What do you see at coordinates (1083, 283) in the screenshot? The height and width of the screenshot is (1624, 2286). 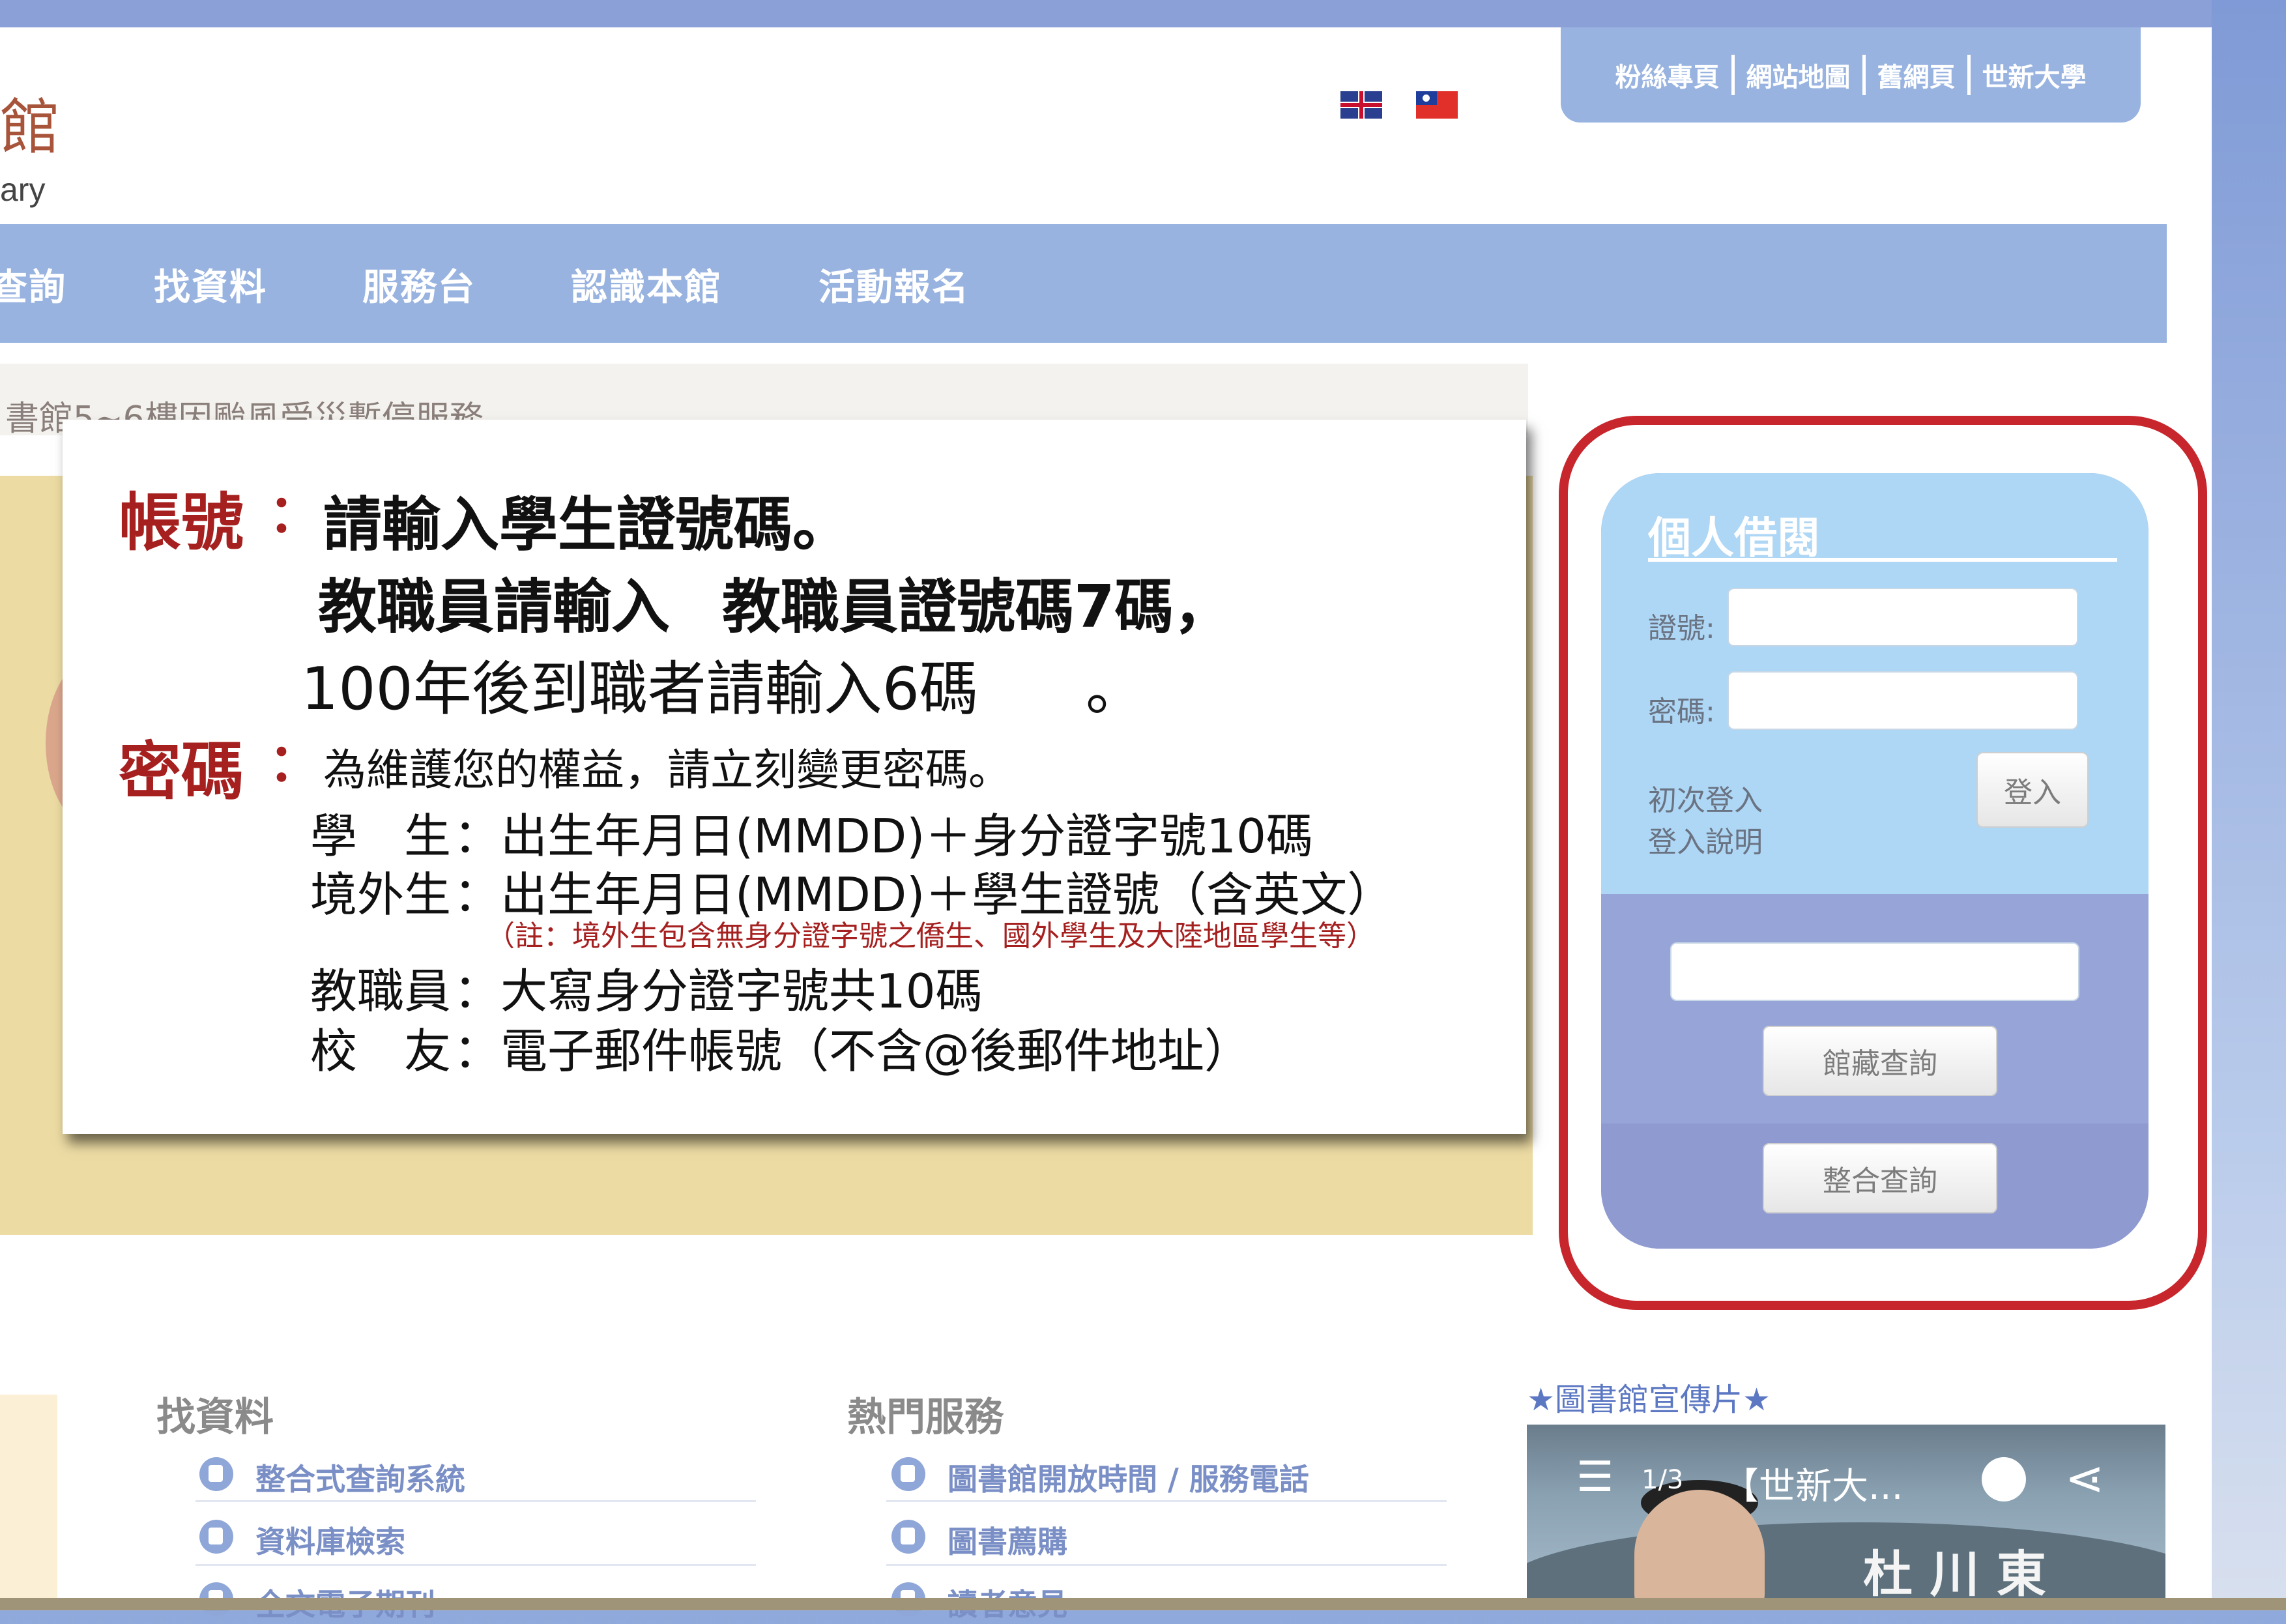 I see `main-nav: 查詢 找資料 服務台 認識本館 活動報名` at bounding box center [1083, 283].